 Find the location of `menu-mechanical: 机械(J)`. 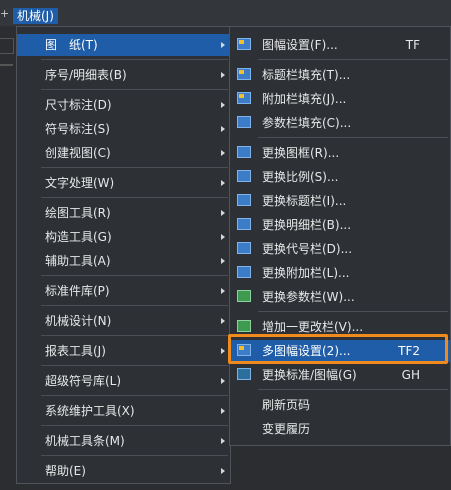

menu-mechanical: 机械(J) is located at coordinates (35, 16).